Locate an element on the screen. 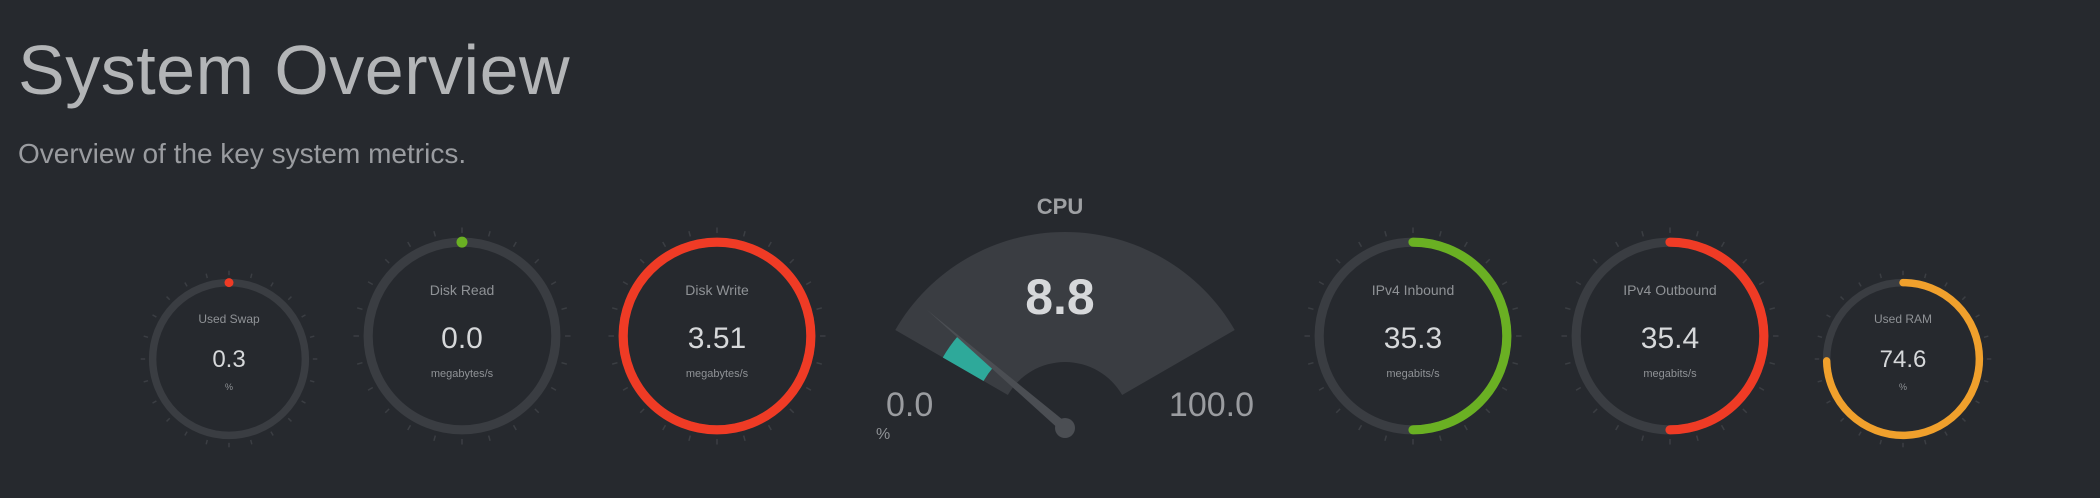 The image size is (2100, 498). disk-write-unit: megabytes/s is located at coordinates (717, 374).